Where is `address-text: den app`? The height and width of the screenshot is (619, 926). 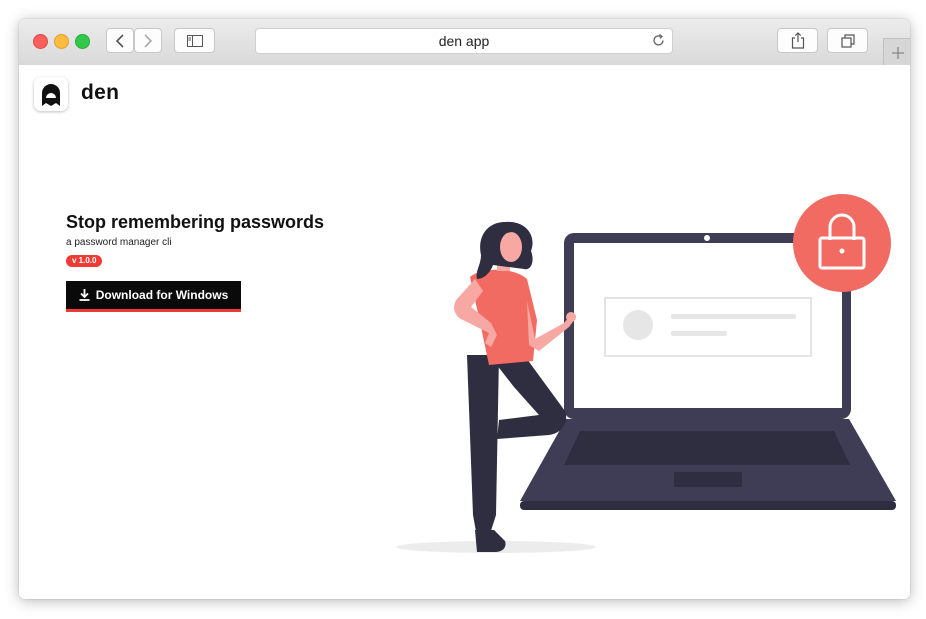
address-text: den app is located at coordinates (464, 41).